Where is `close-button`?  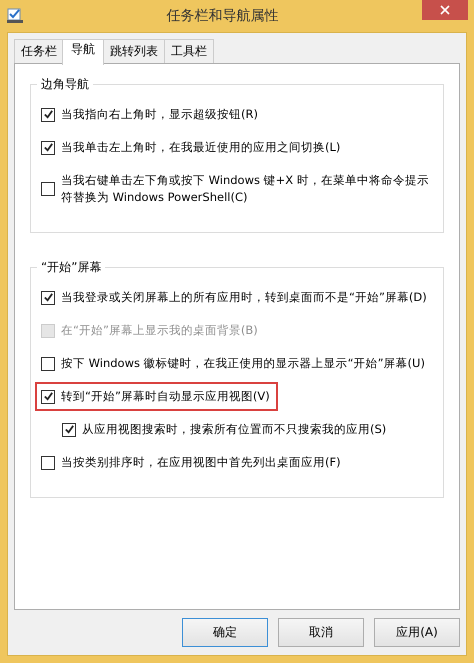
close-button is located at coordinates (445, 10).